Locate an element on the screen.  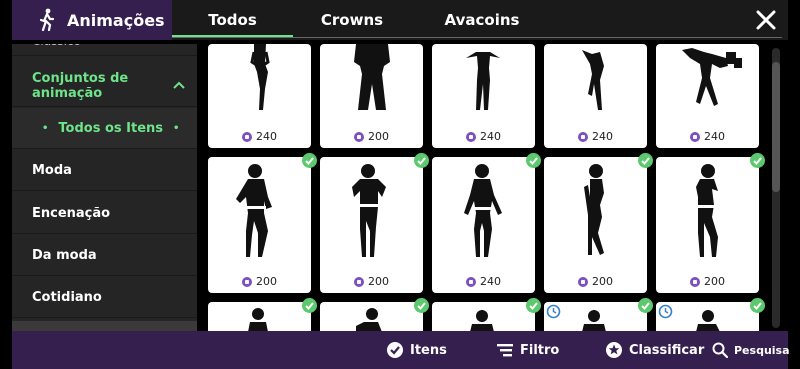
scrollbar-thumb is located at coordinates (776, 127).